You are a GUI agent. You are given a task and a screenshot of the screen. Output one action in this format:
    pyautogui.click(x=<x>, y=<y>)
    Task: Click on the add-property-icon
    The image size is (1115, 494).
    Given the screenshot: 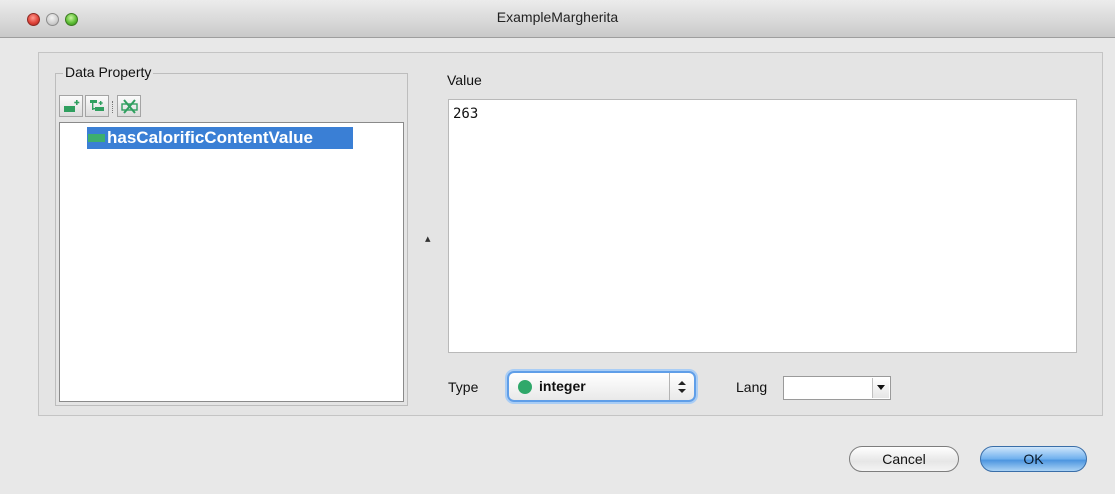 What is the action you would take?
    pyautogui.click(x=72, y=106)
    